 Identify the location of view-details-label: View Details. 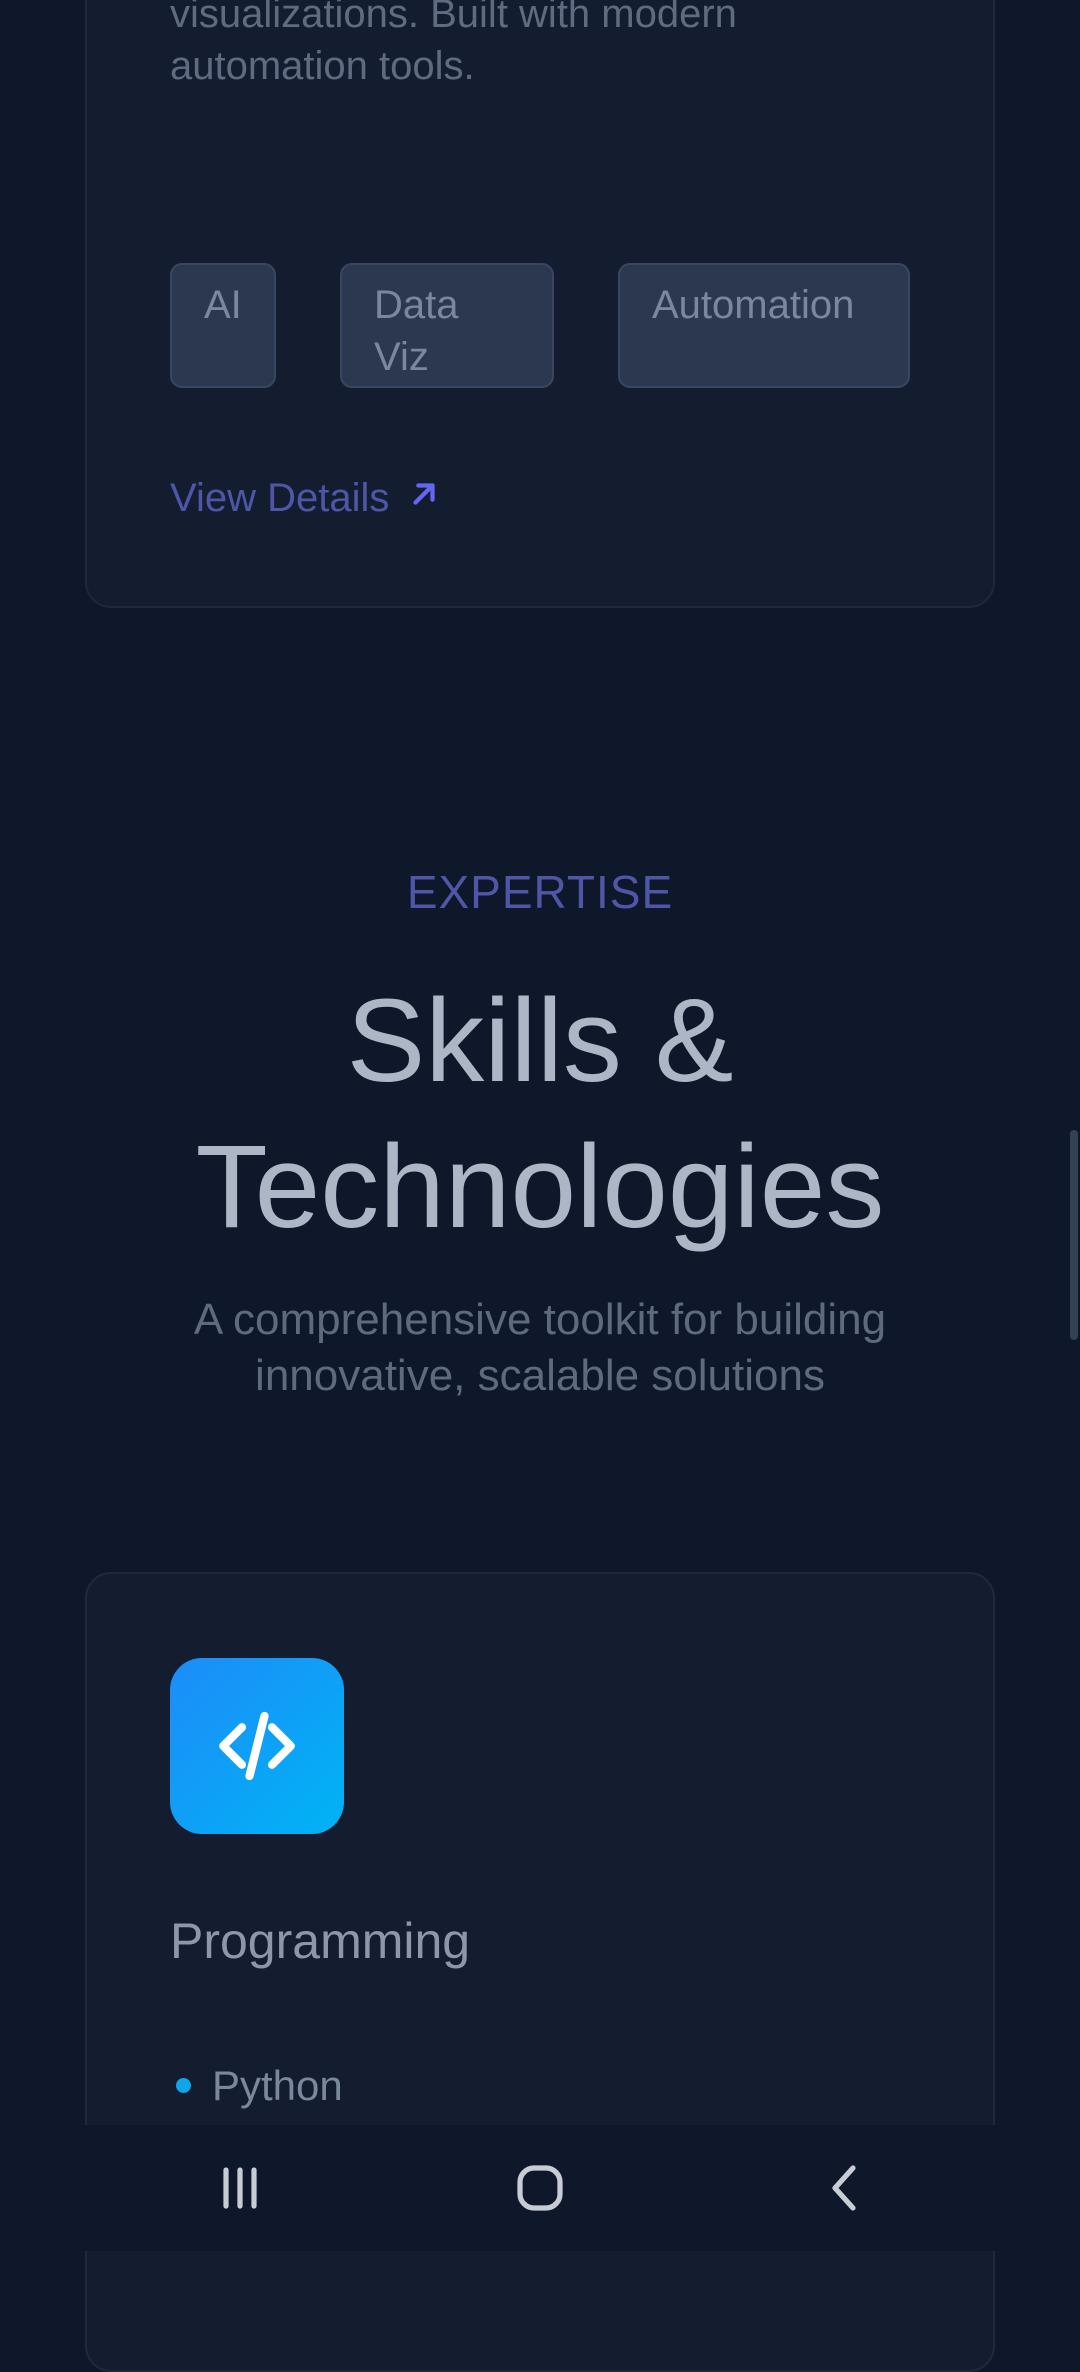
(280, 498).